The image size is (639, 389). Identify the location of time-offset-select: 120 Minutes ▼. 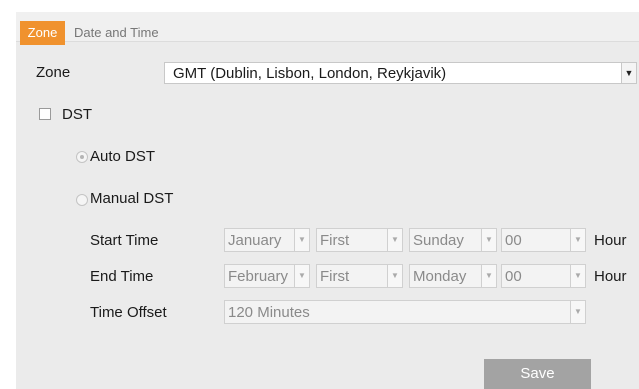
(405, 312).